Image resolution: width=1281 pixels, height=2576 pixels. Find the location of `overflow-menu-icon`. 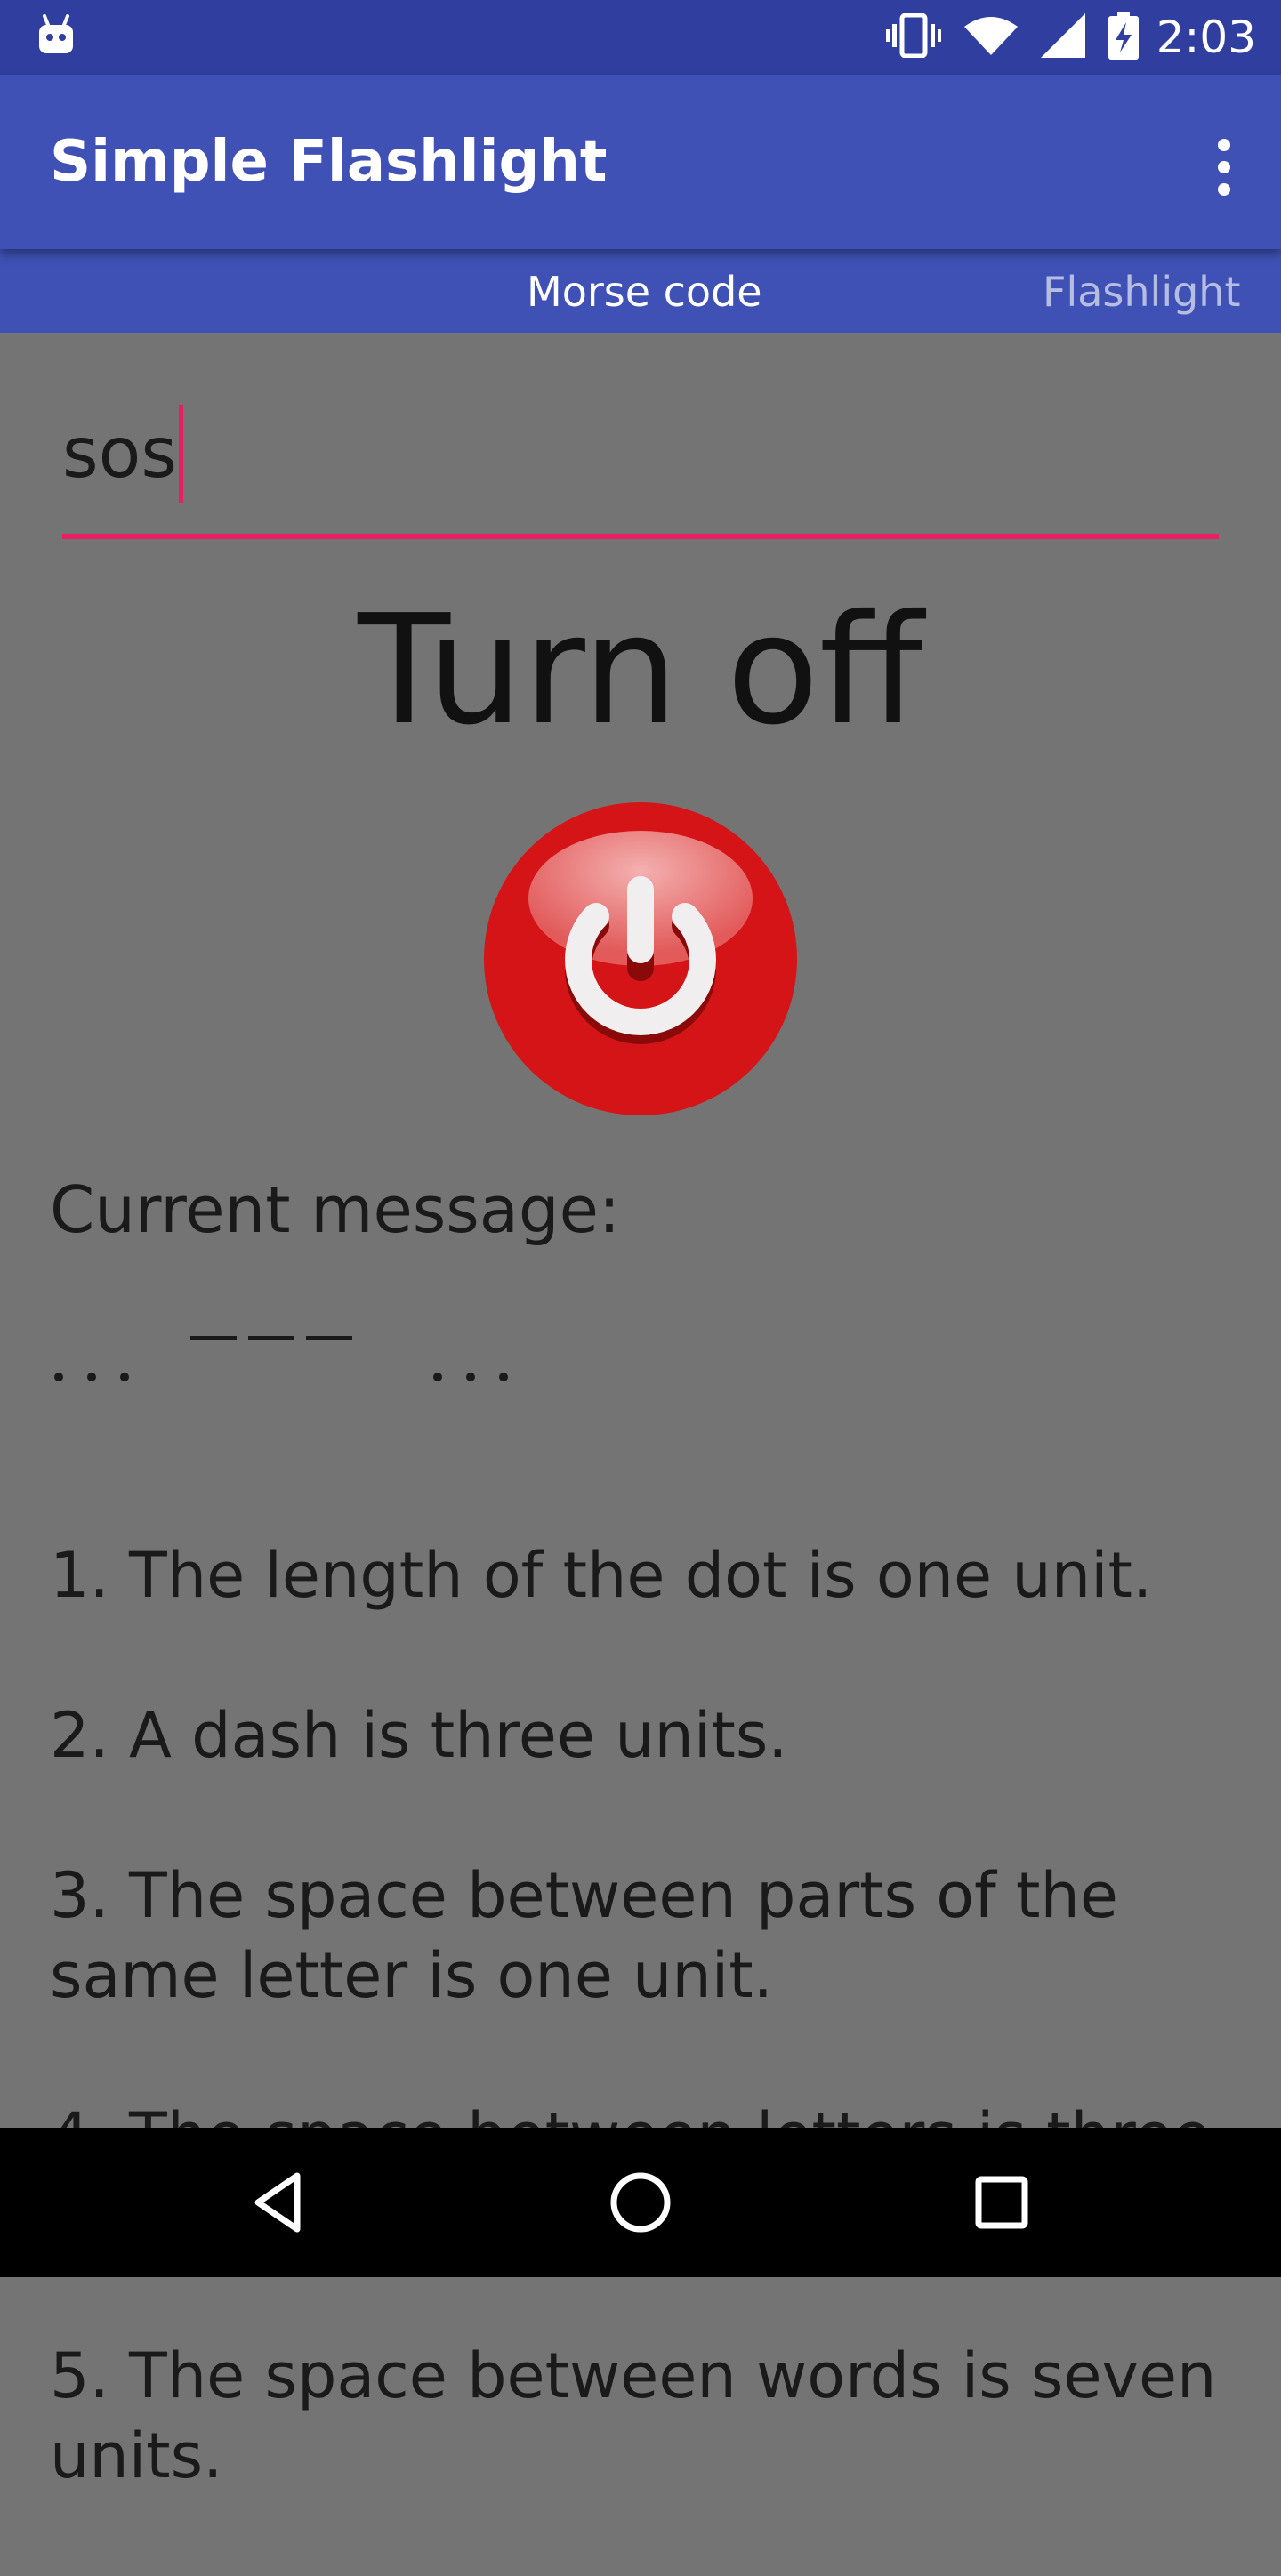

overflow-menu-icon is located at coordinates (1224, 167).